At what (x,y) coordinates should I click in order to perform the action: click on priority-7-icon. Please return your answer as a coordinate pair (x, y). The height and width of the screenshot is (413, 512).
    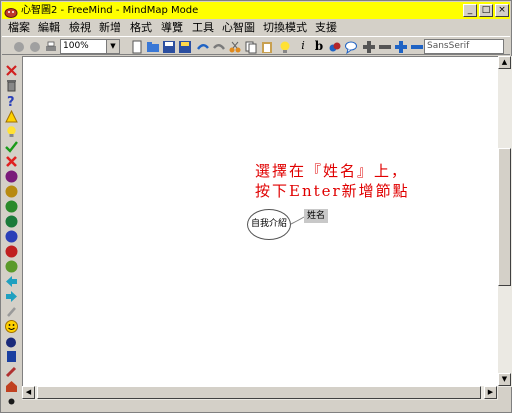
    Looking at the image, I should click on (11, 265).